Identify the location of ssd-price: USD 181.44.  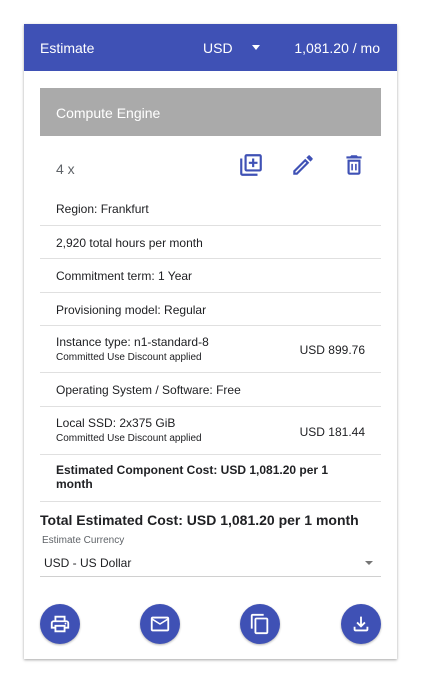
(332, 432).